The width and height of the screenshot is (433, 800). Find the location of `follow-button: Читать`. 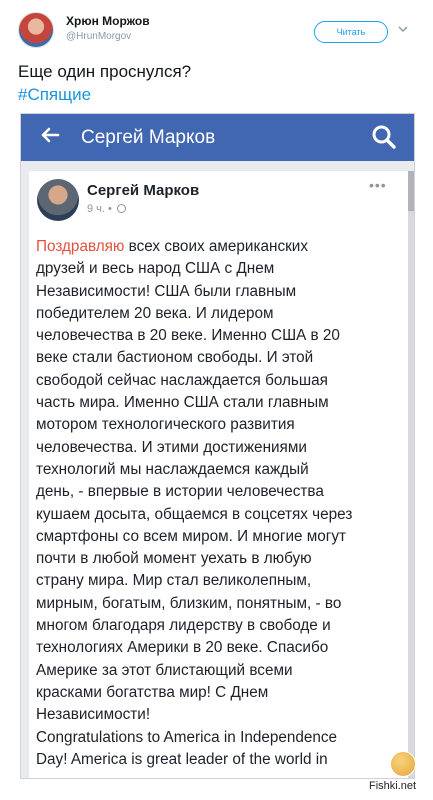

follow-button: Читать is located at coordinates (351, 32).